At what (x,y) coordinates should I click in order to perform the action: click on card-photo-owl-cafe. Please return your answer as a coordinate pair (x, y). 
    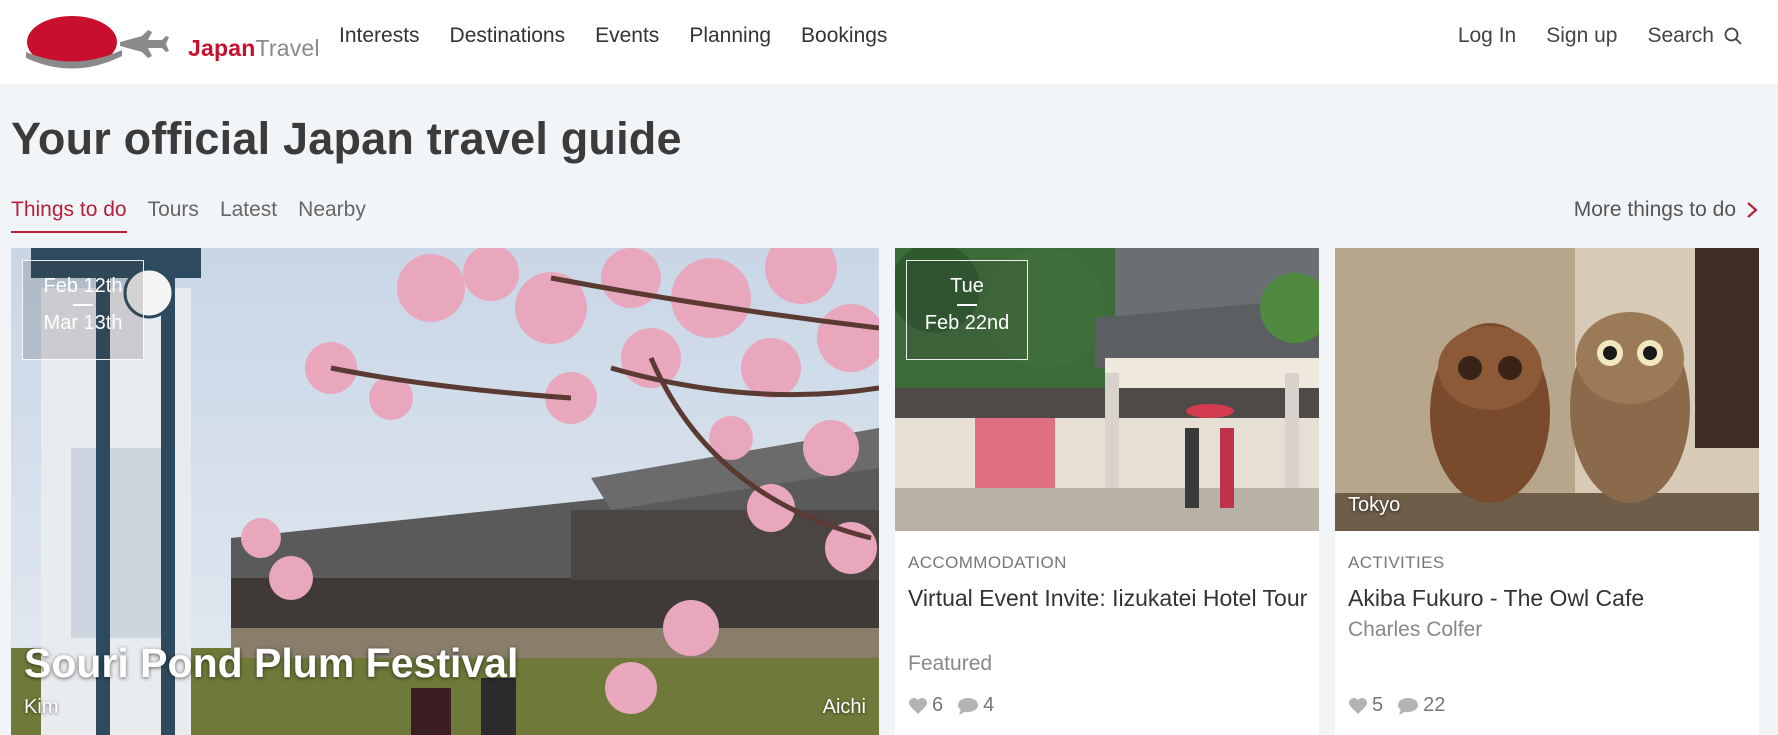
    Looking at the image, I should click on (1547, 389).